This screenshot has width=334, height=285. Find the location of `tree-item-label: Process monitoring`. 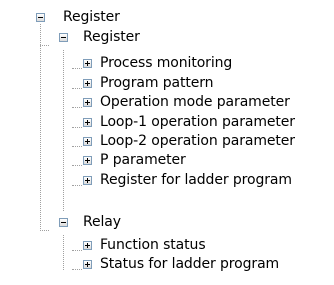

tree-item-label: Process monitoring is located at coordinates (166, 63).